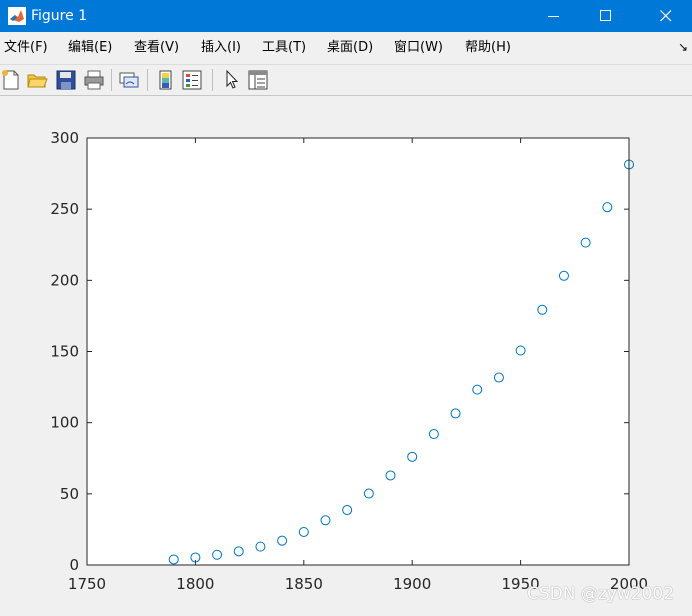 This screenshot has width=692, height=616. I want to click on x-tick-label: 1900, so click(412, 584).